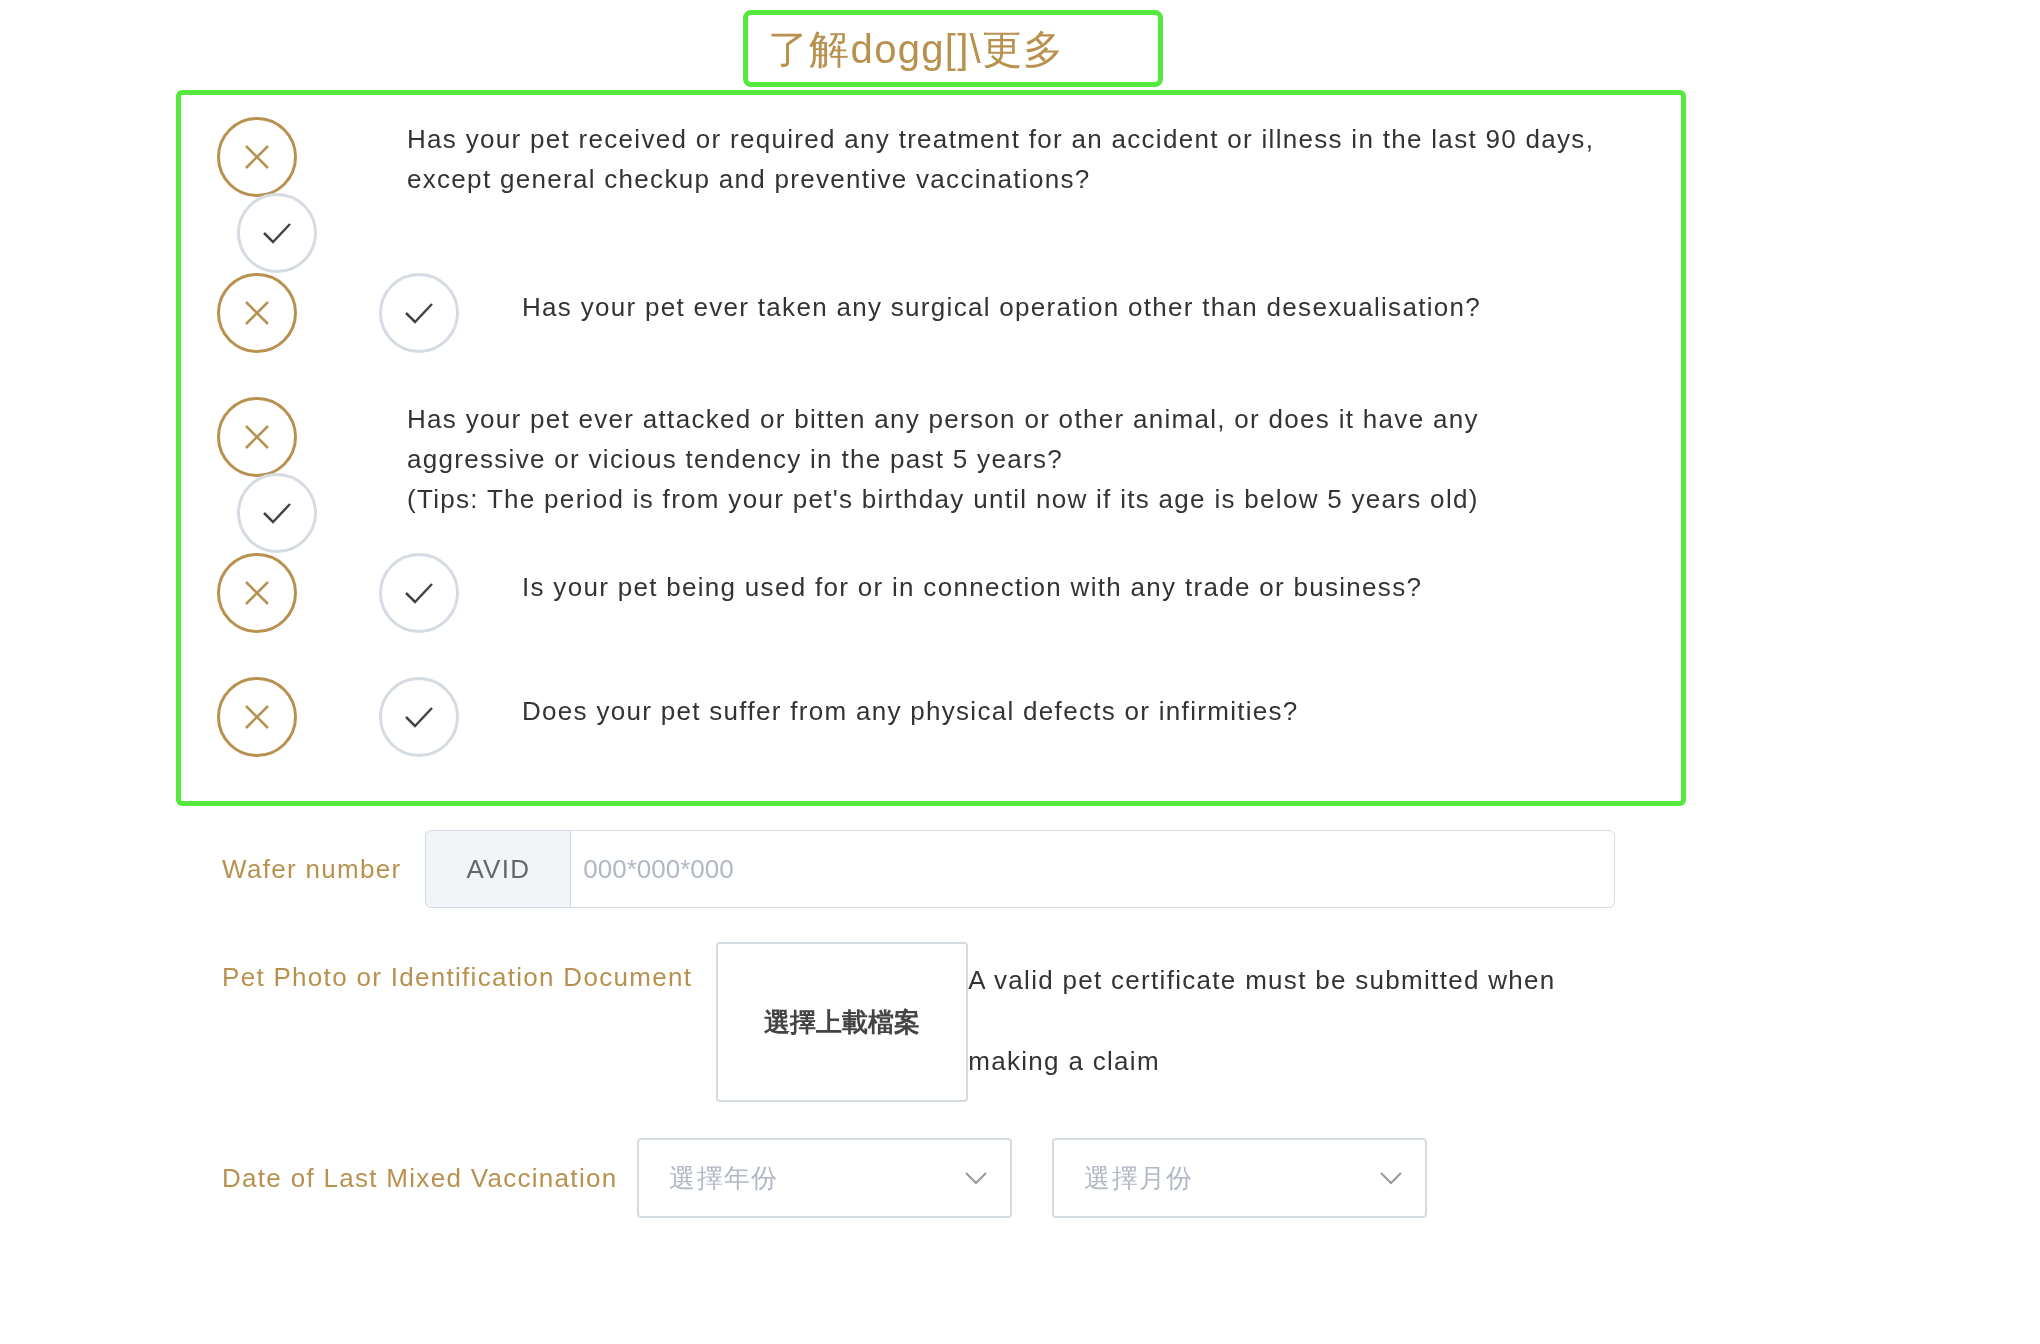 The width and height of the screenshot is (2040, 1344). Describe the element at coordinates (842, 1022) in the screenshot. I see `upload-button: 選擇上載檔案` at that location.